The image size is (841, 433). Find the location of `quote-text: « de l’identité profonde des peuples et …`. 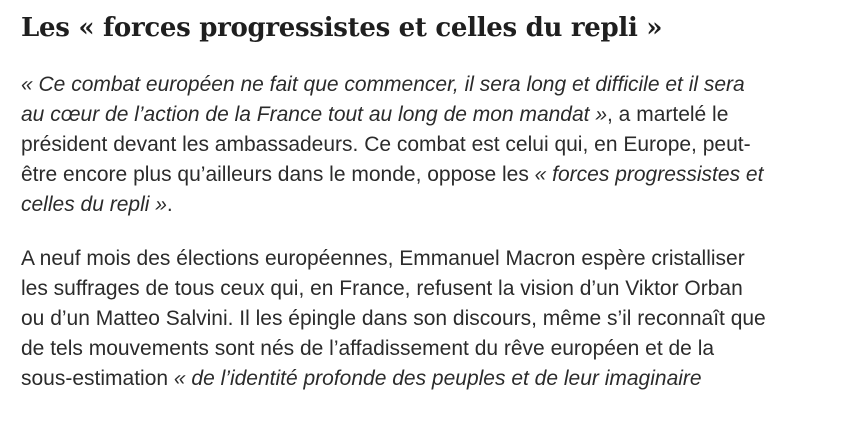

quote-text: « de l’identité profonde des peuples et … is located at coordinates (437, 378).